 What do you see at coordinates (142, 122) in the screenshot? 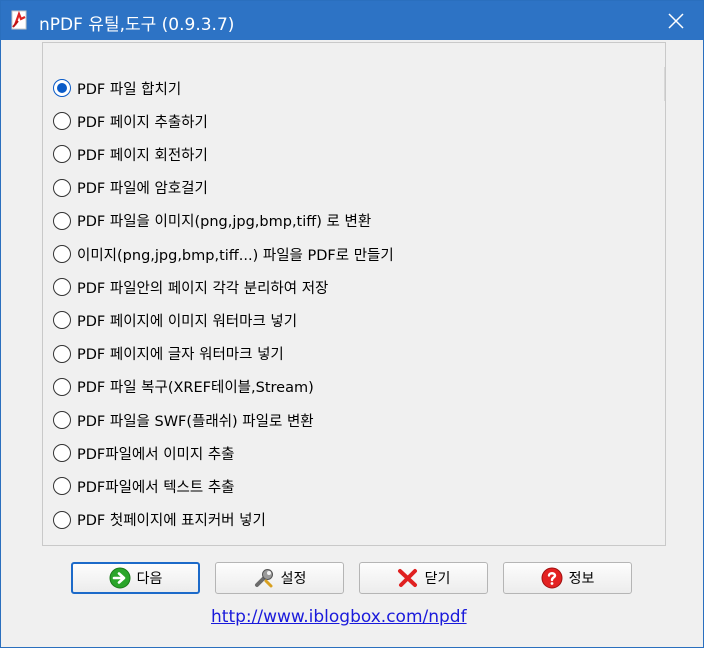
I see `radio-option-label: PDF 페이지 추출하기` at bounding box center [142, 122].